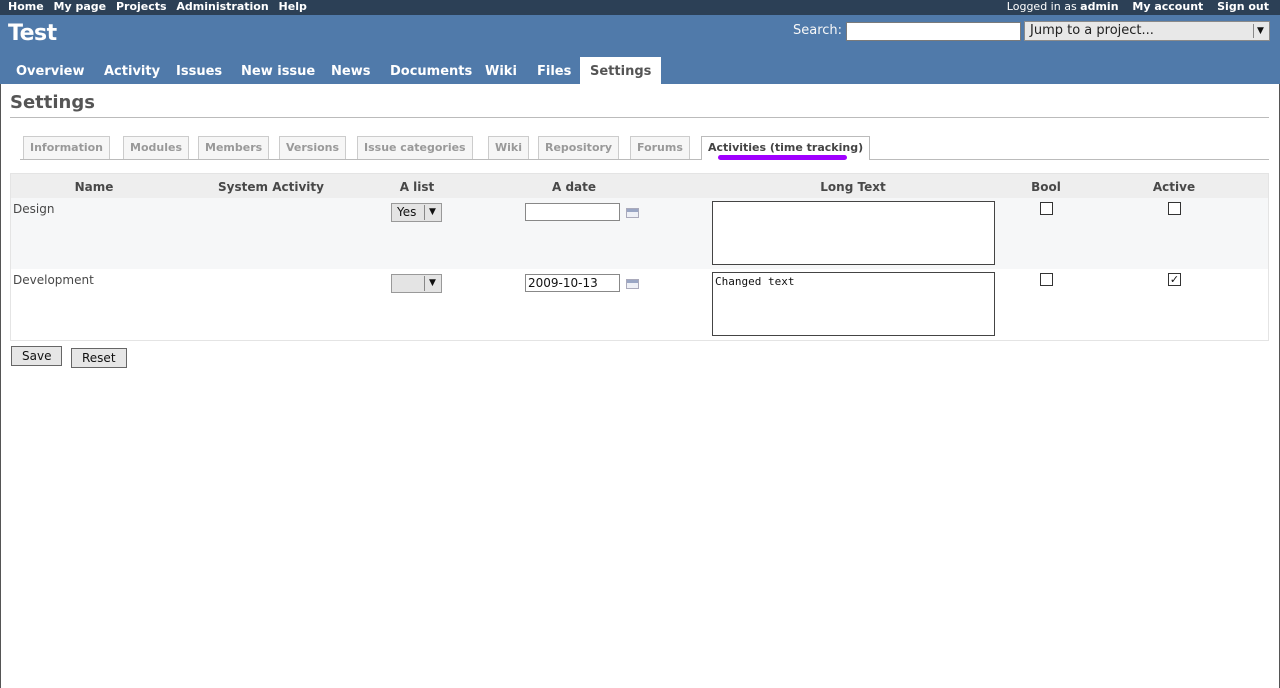  I want to click on tabs-baseline, so click(644, 159).